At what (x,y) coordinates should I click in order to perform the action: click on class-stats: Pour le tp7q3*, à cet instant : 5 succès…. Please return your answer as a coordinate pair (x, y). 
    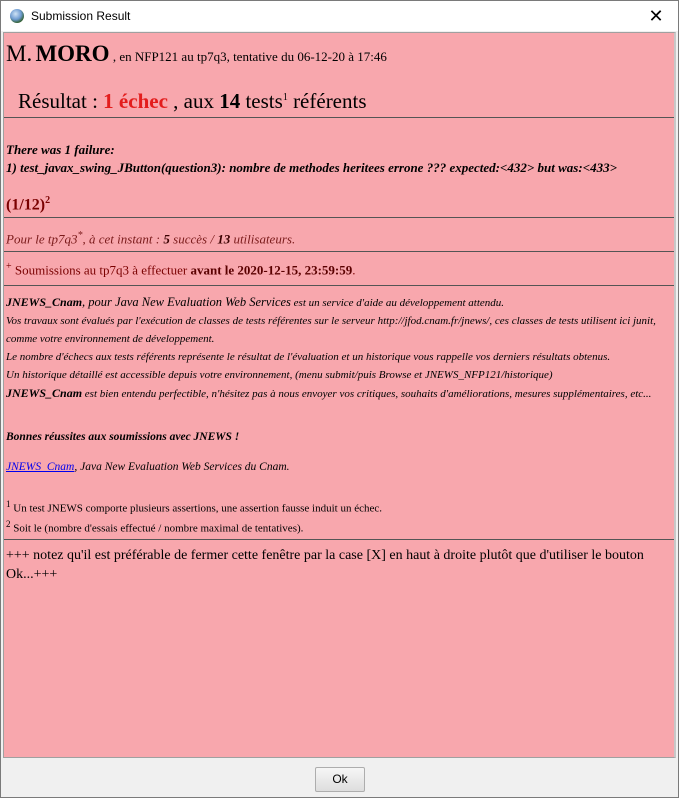
    Looking at the image, I should click on (150, 238).